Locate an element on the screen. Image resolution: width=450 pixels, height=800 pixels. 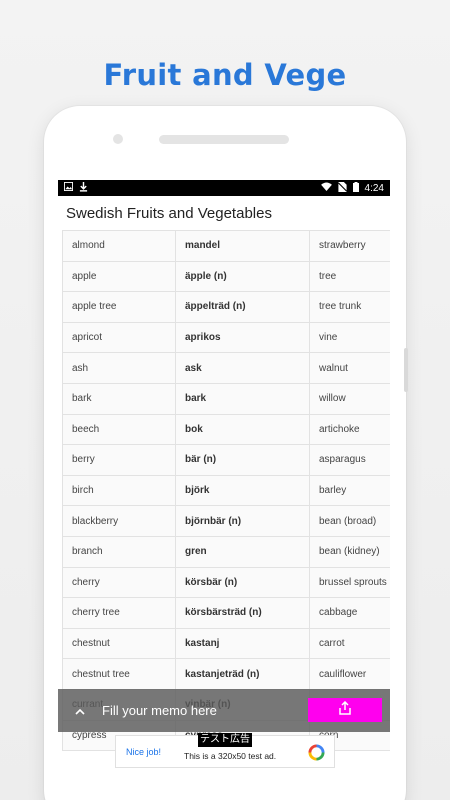
share-icon is located at coordinates (345, 710).